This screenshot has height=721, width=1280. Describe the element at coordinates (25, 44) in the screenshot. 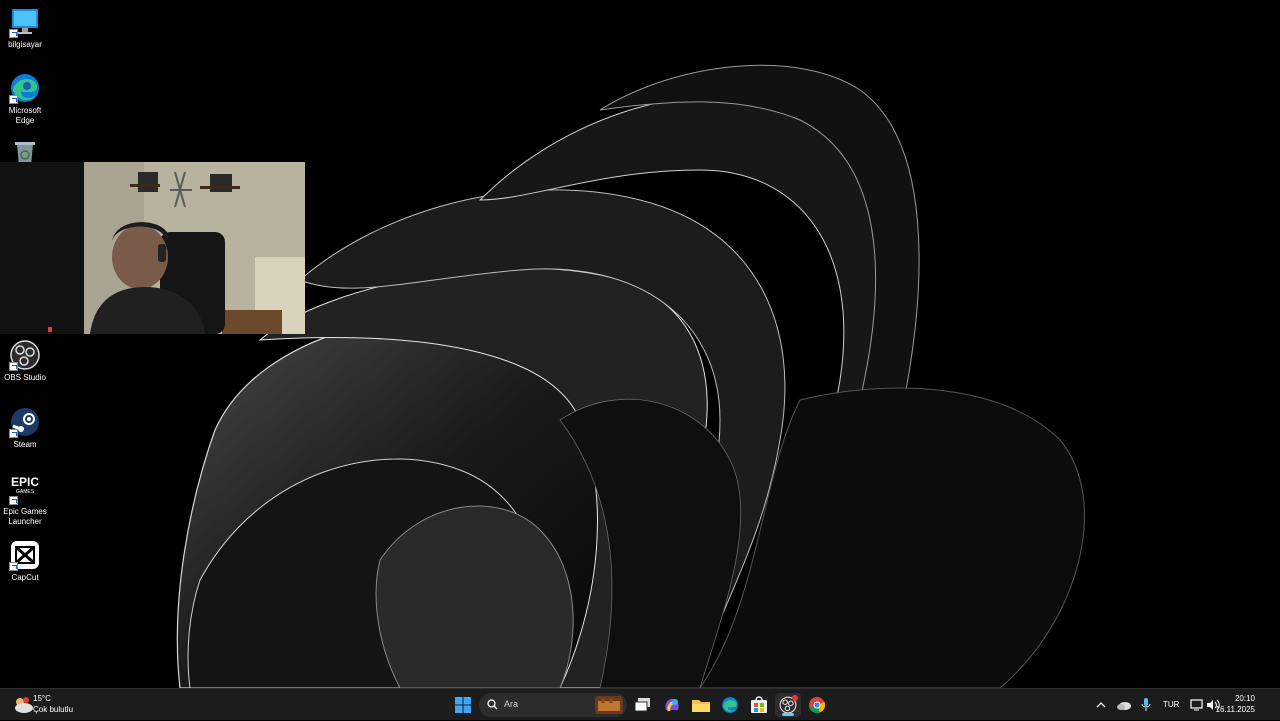

I see `desktop-icon-label: bilgisayar` at that location.